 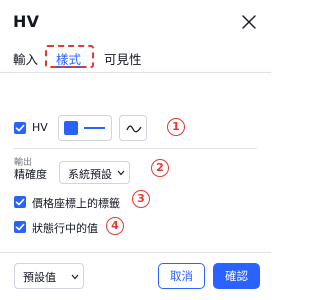 What do you see at coordinates (141, 199) in the screenshot?
I see `annotation-3: 3` at bounding box center [141, 199].